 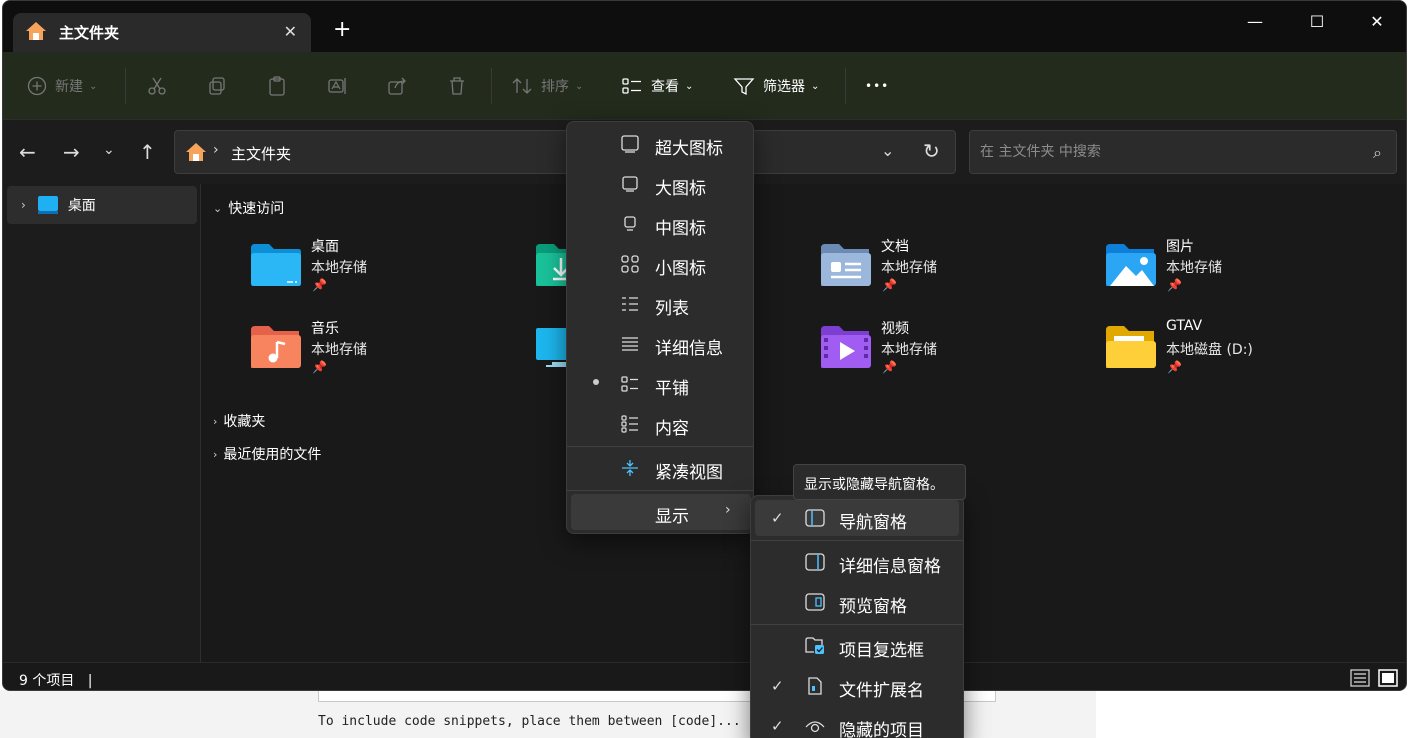 I want to click on submenu-item-item-checkboxes: 项目复选框, so click(x=857, y=646).